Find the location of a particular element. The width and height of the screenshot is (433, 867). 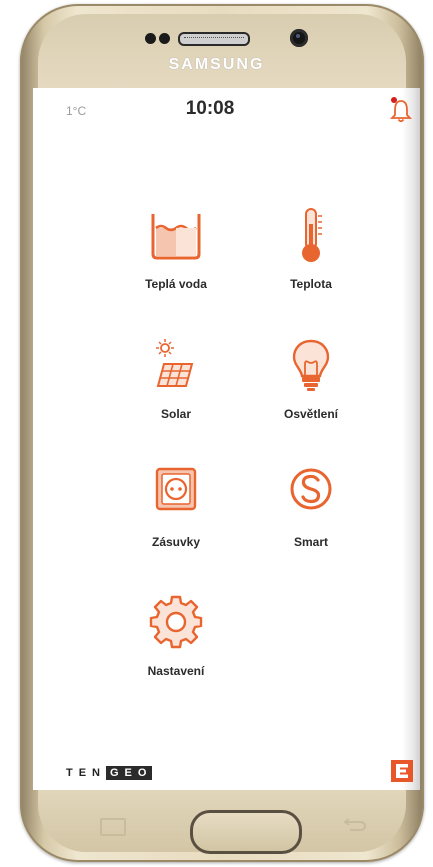

tile-solar: Solar is located at coordinates (176, 378).